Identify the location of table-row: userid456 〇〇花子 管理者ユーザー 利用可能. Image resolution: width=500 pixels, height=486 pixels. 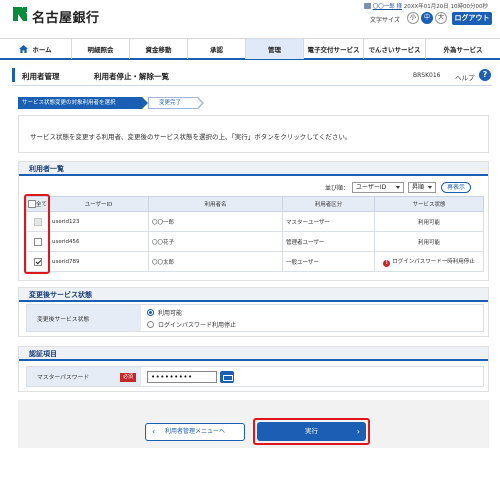
(255, 241).